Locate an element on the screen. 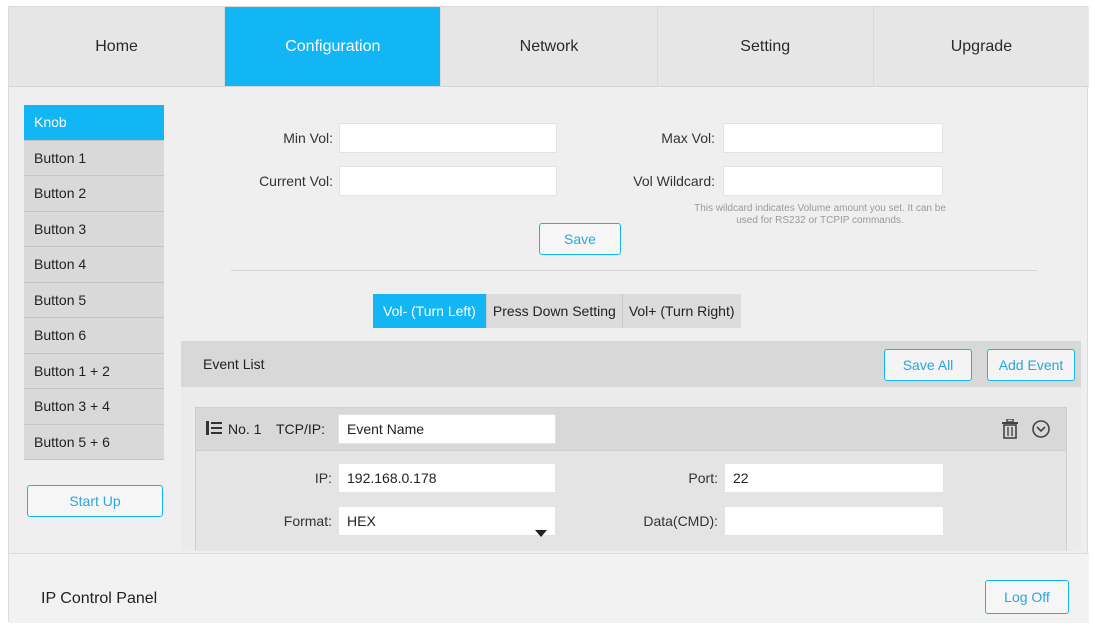  footer-title: IP Control Panel is located at coordinates (99, 598).